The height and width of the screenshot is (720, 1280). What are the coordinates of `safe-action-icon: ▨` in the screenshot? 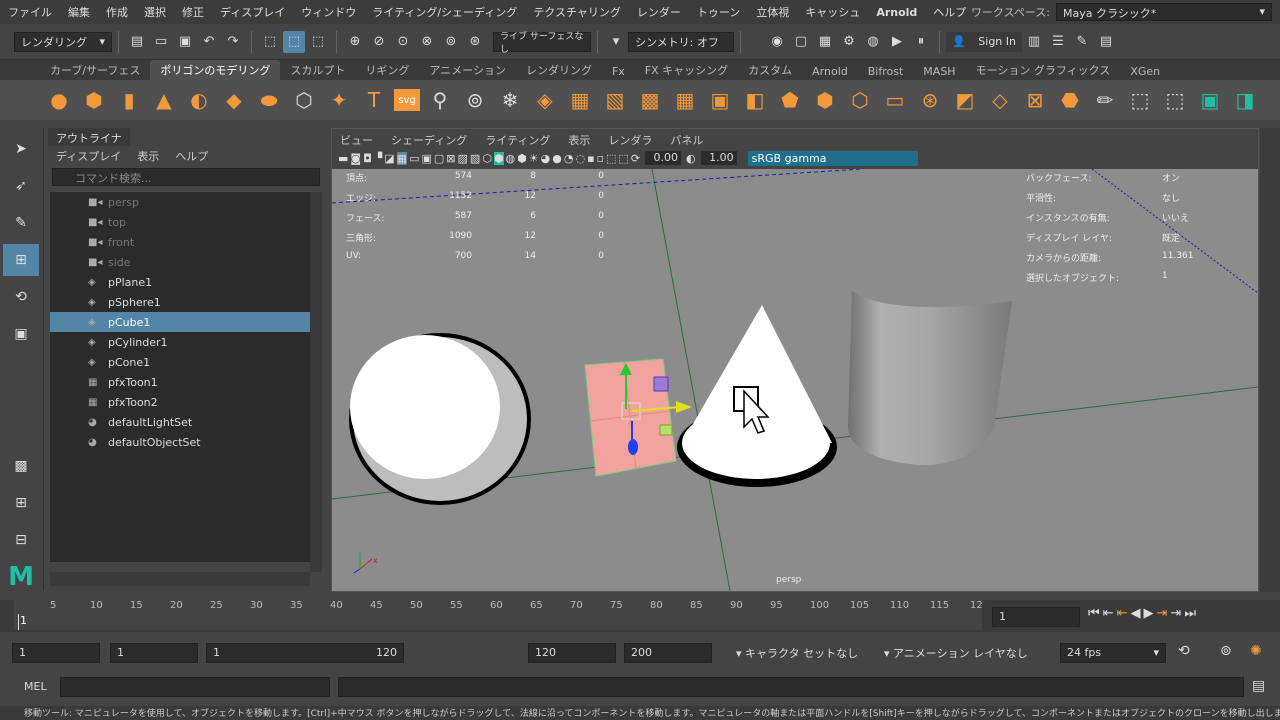 It's located at (463, 158).